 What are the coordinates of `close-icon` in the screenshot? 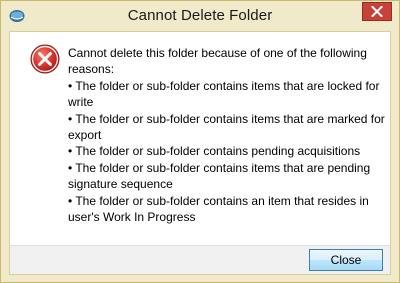 It's located at (377, 11).